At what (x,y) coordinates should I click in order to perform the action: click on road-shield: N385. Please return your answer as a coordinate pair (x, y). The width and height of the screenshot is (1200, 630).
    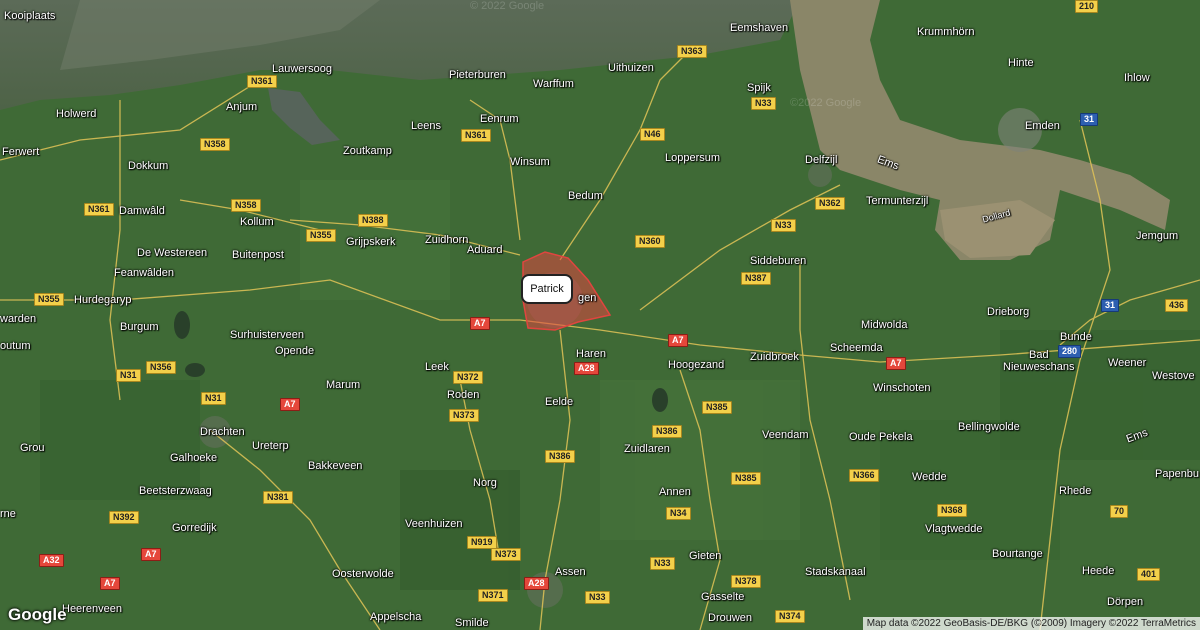
    Looking at the image, I should click on (717, 407).